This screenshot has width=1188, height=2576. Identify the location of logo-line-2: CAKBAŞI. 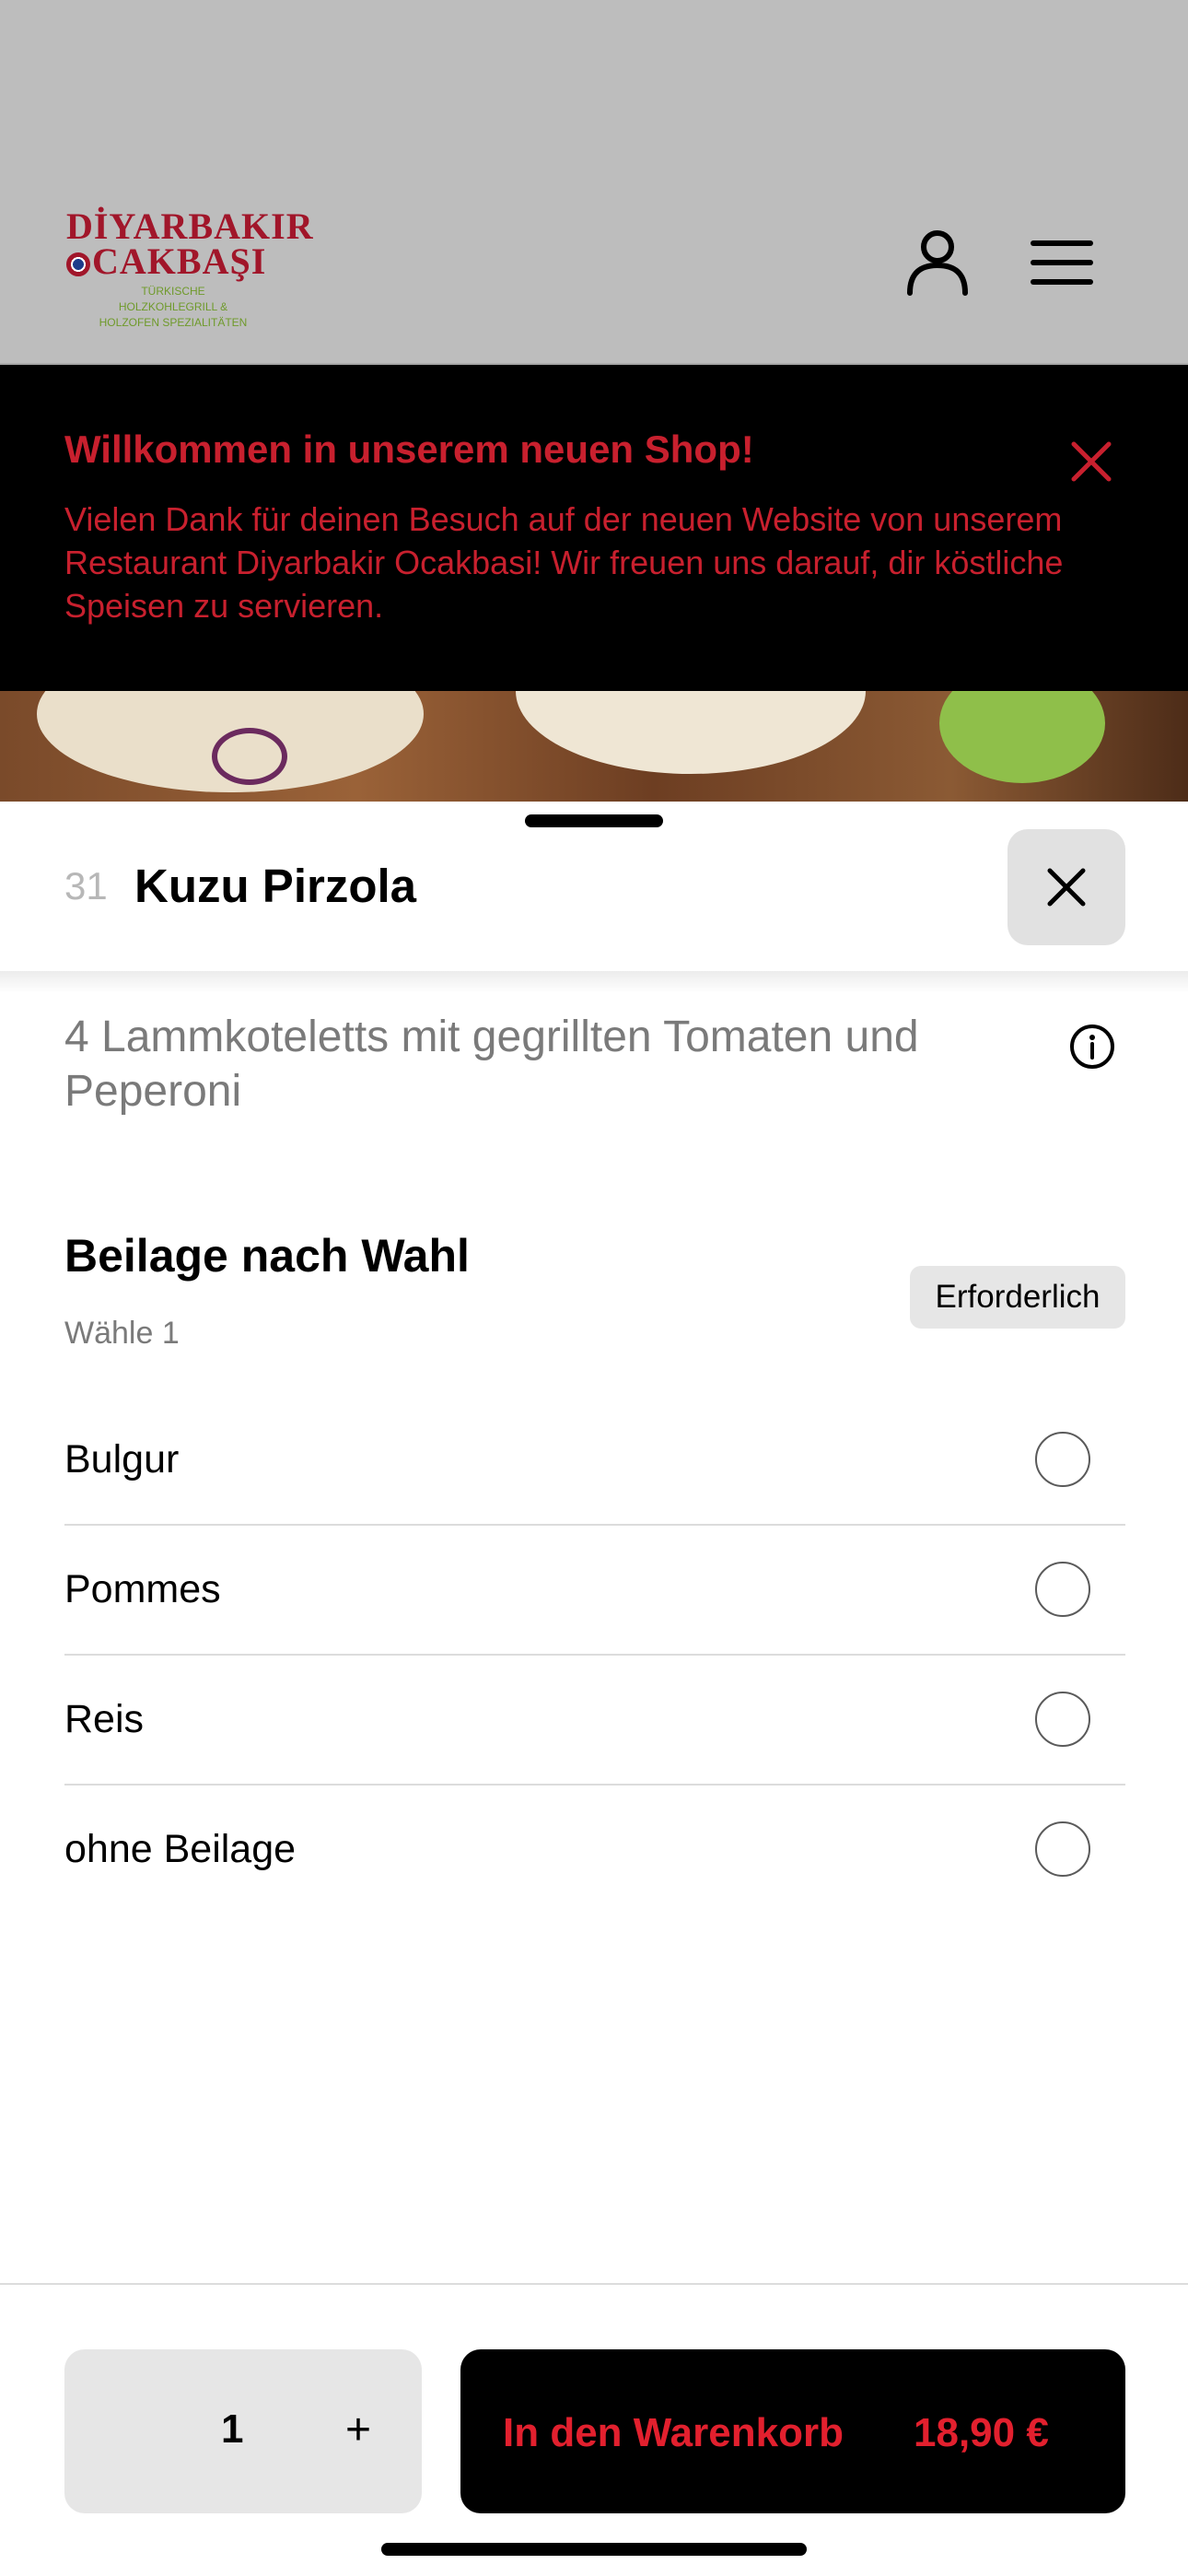
(166, 261).